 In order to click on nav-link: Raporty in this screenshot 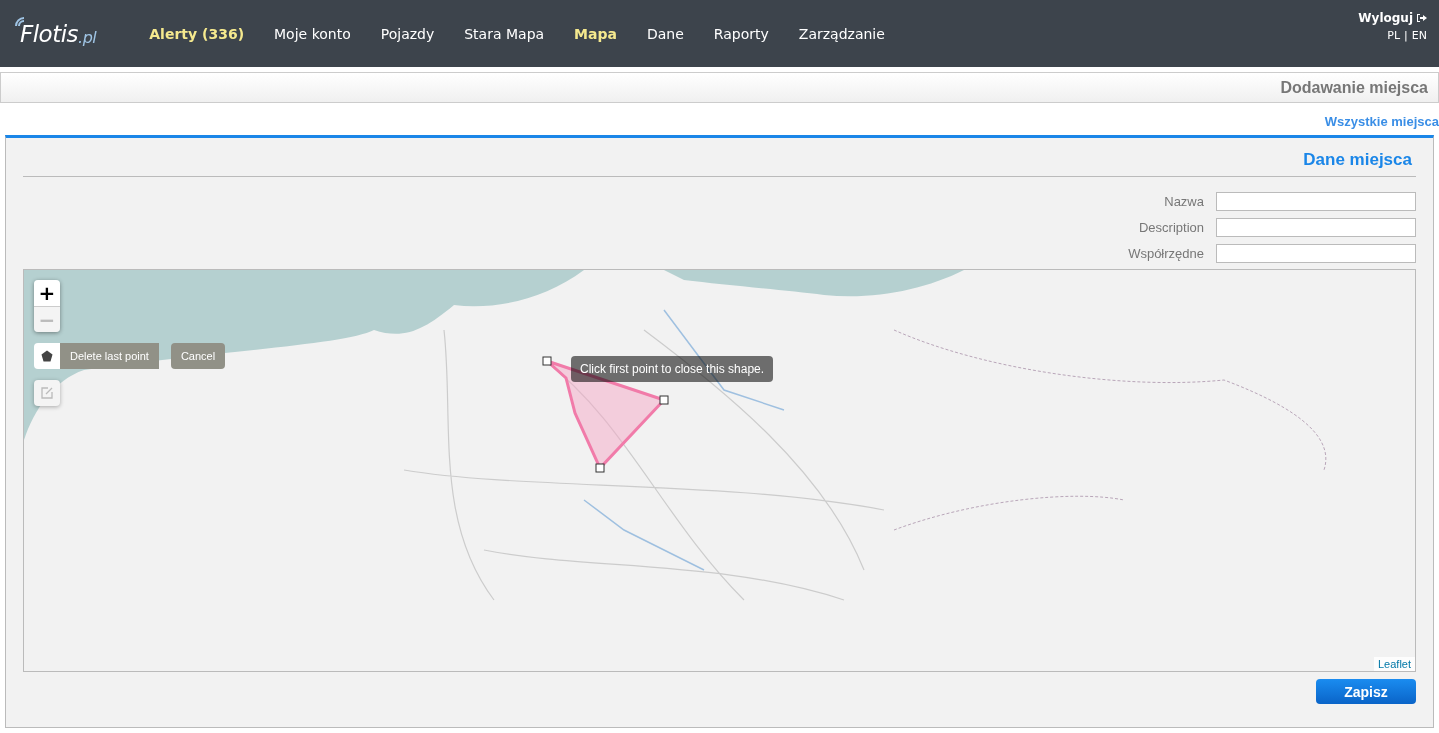, I will do `click(741, 33)`.